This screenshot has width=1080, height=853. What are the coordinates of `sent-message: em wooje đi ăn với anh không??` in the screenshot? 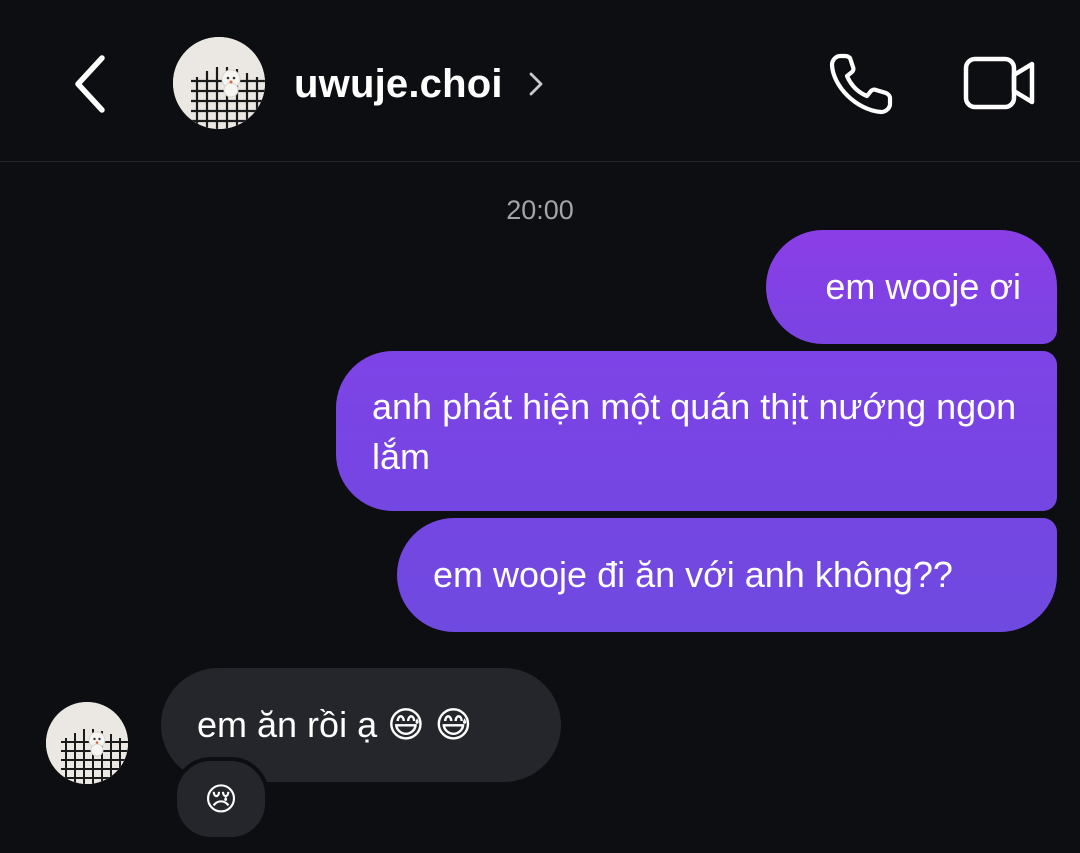 It's located at (727, 575).